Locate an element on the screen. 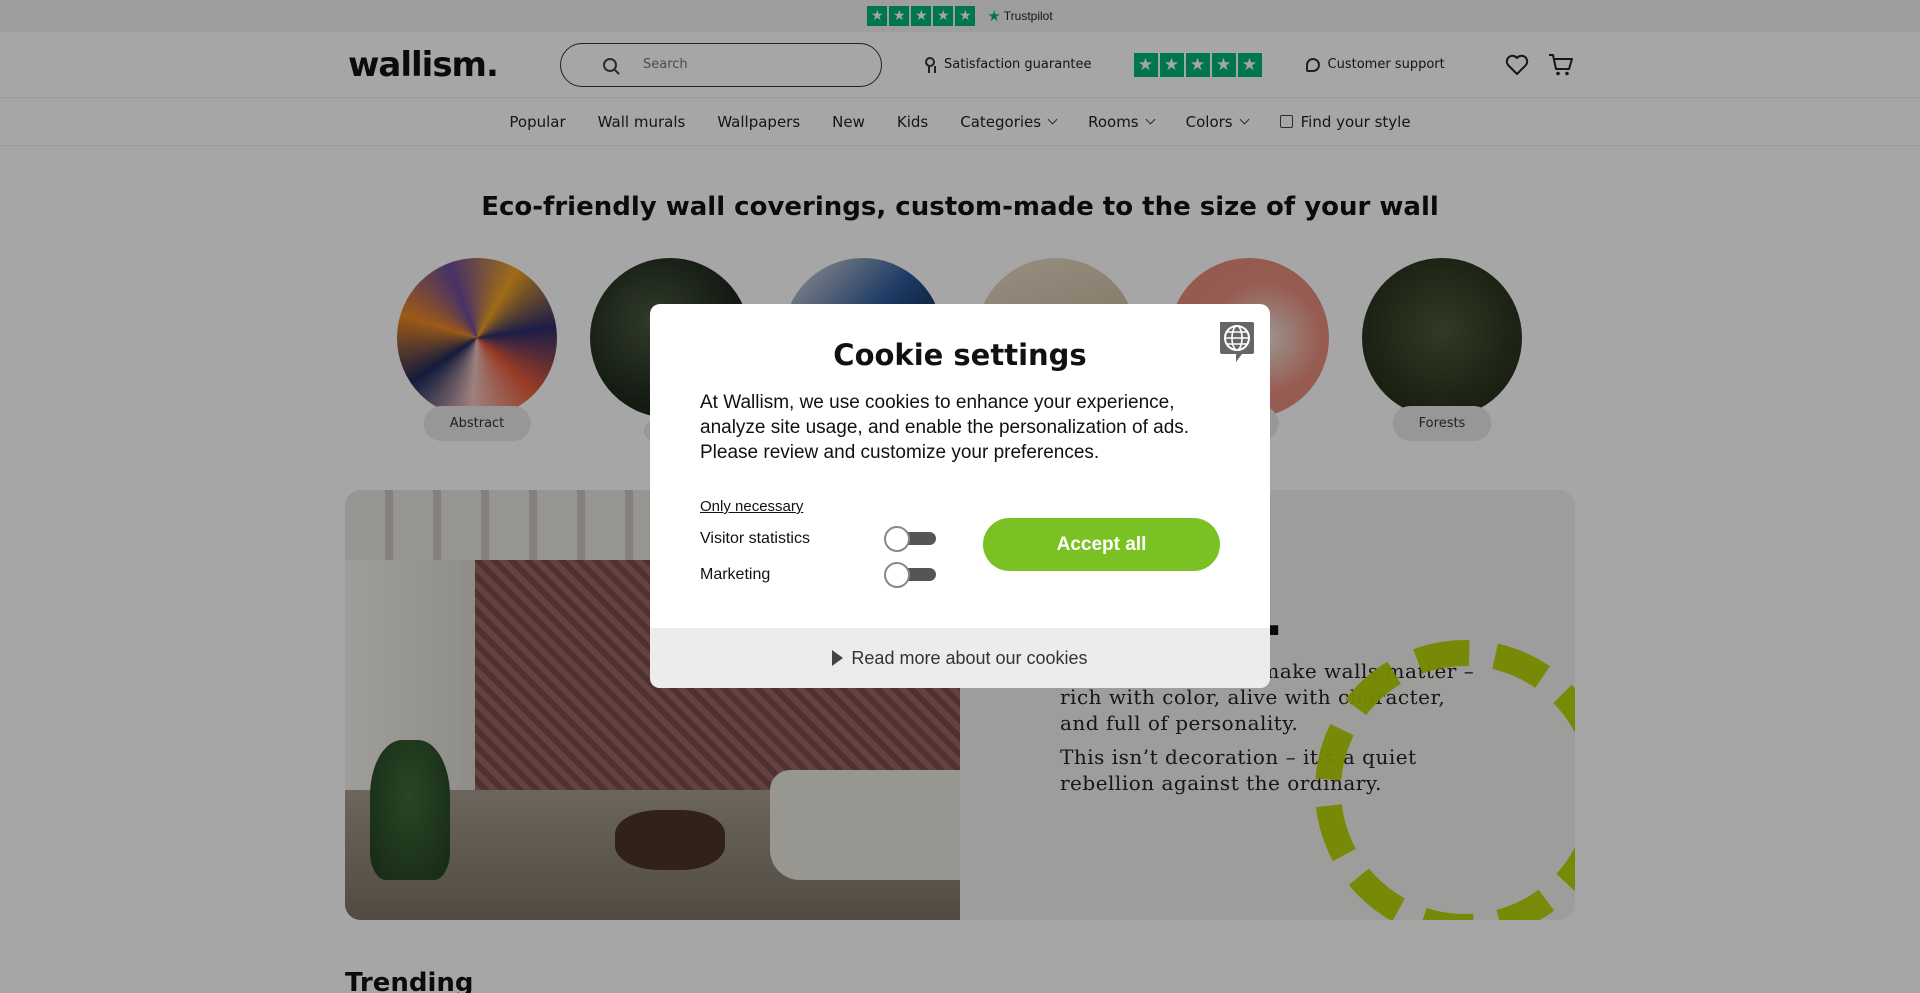  only-necessary-link: Only necessary is located at coordinates (751, 506).